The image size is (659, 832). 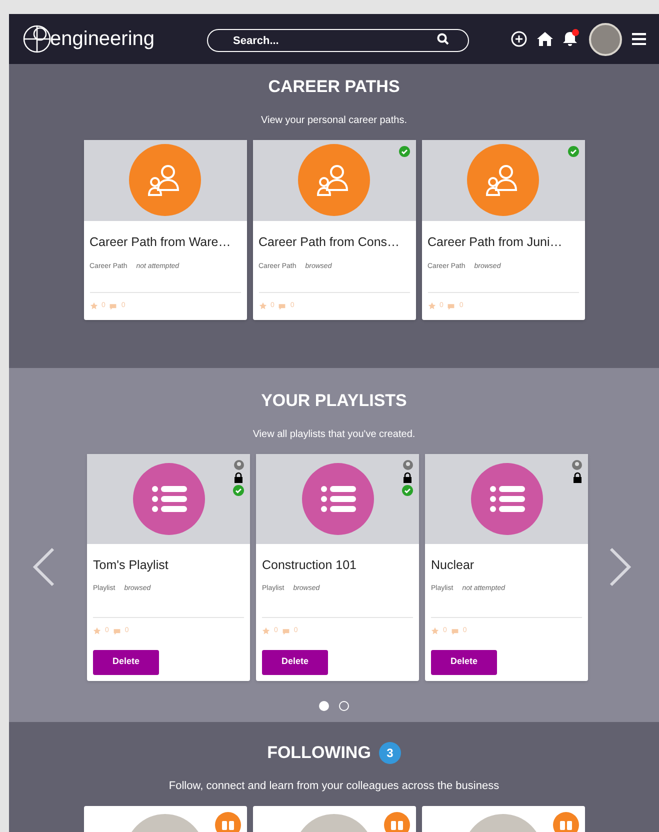 I want to click on logo-icon, so click(x=37, y=39).